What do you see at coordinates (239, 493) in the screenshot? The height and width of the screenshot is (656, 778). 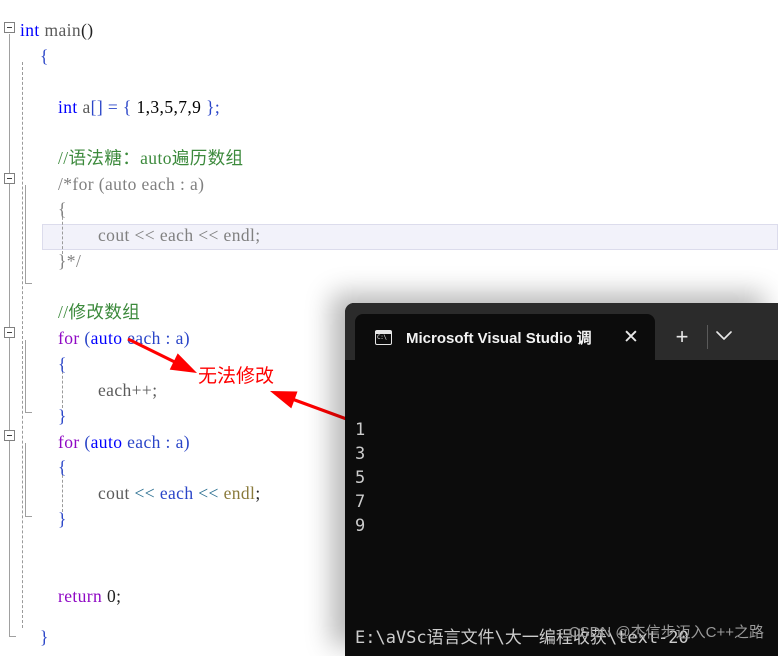 I see `code-token: endl` at bounding box center [239, 493].